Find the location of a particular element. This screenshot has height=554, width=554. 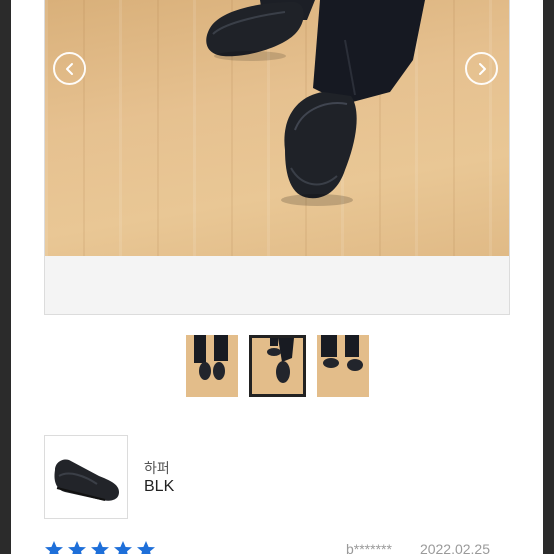

rating-stars is located at coordinates (100, 547).